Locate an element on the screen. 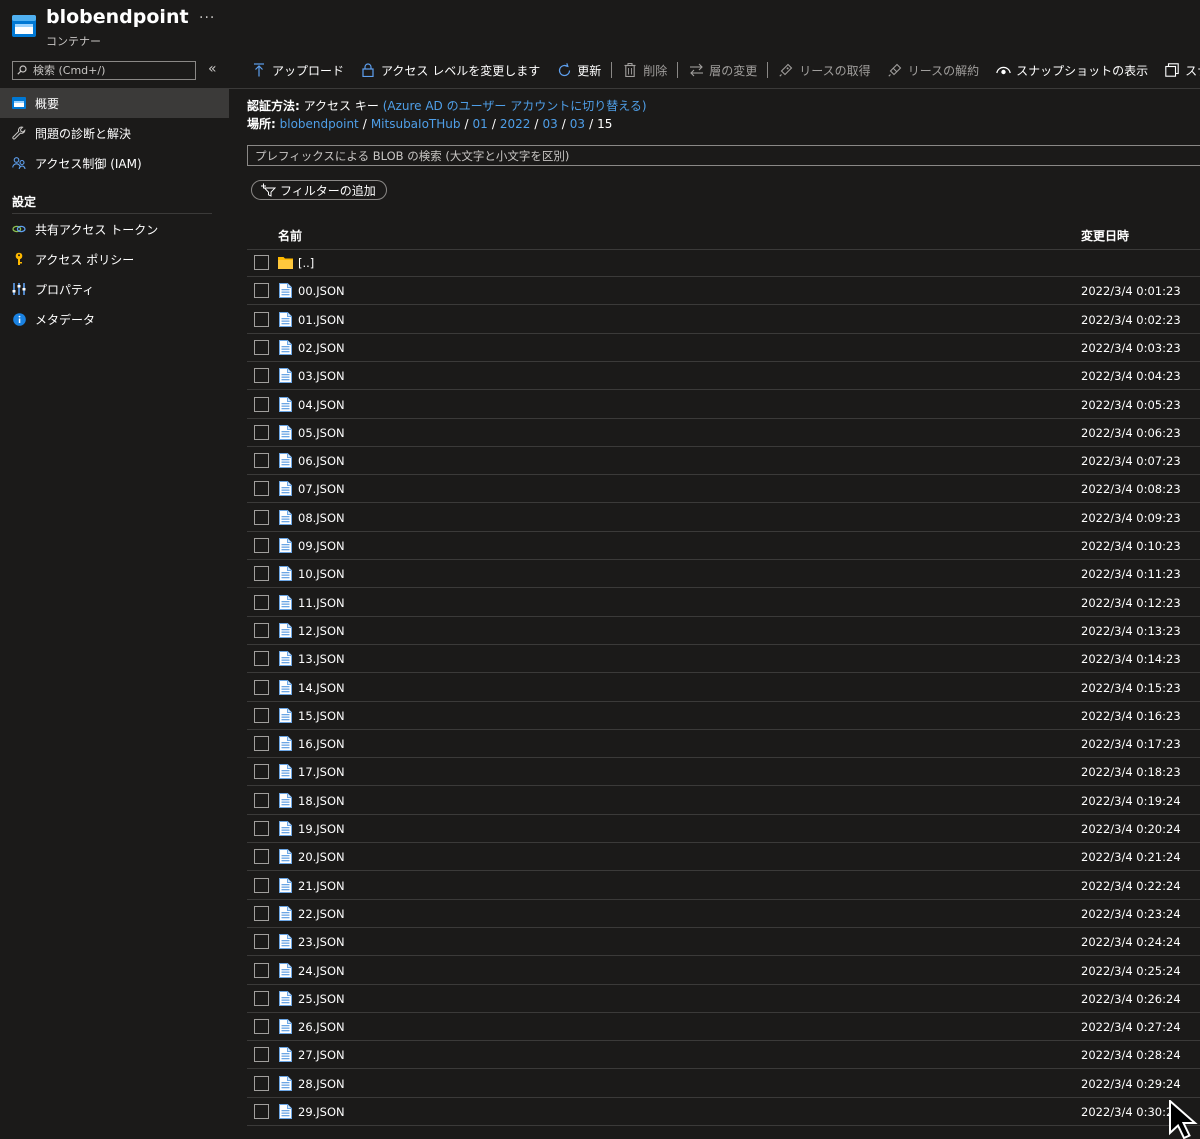  table-row: 29.JSON 2022/3/4 0:30:24 is located at coordinates (723, 1112).